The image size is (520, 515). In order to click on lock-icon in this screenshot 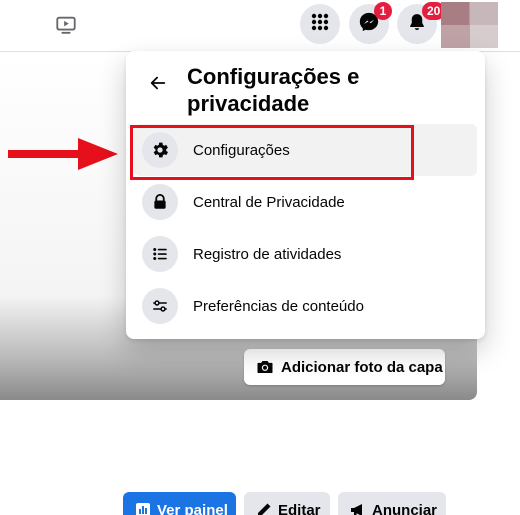, I will do `click(160, 202)`.